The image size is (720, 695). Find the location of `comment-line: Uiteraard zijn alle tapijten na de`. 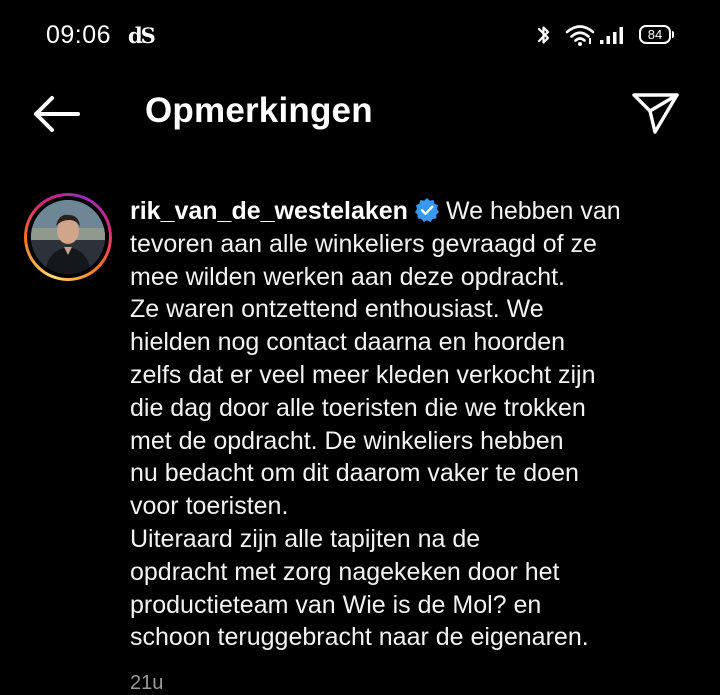

comment-line: Uiteraard zijn alle tapijten na de is located at coordinates (305, 538).